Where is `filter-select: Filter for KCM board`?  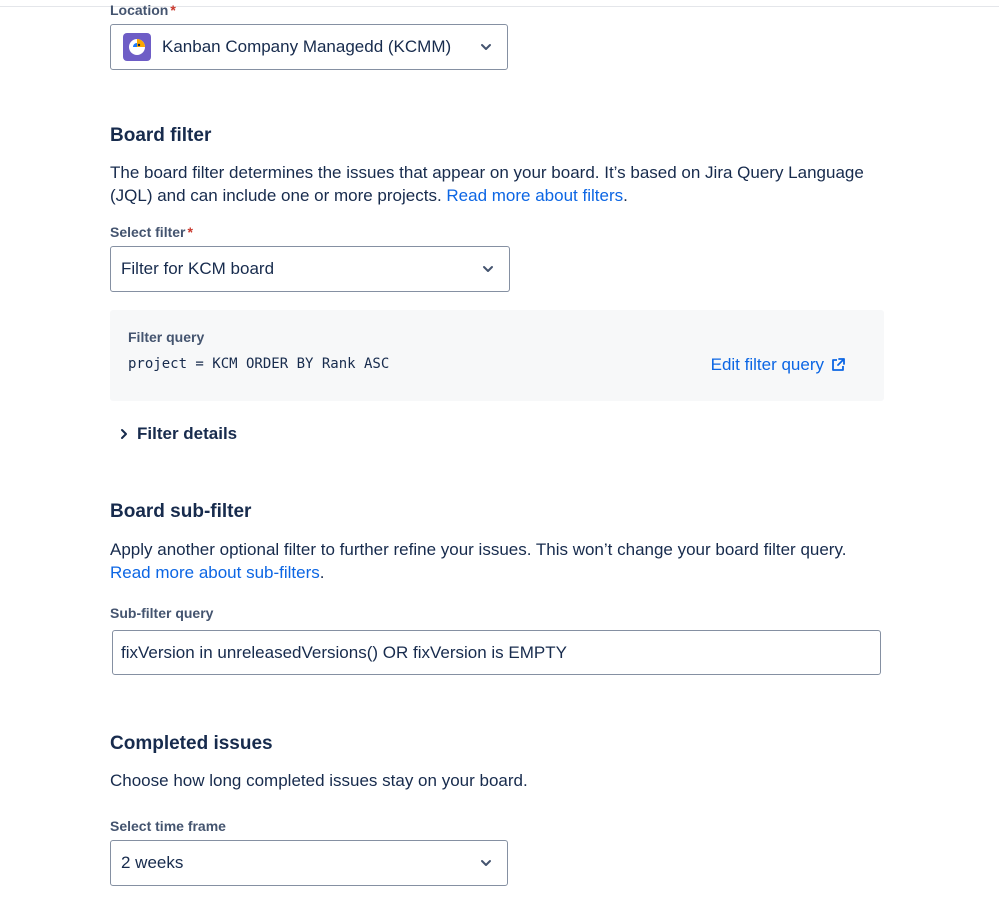
filter-select: Filter for KCM board is located at coordinates (310, 269).